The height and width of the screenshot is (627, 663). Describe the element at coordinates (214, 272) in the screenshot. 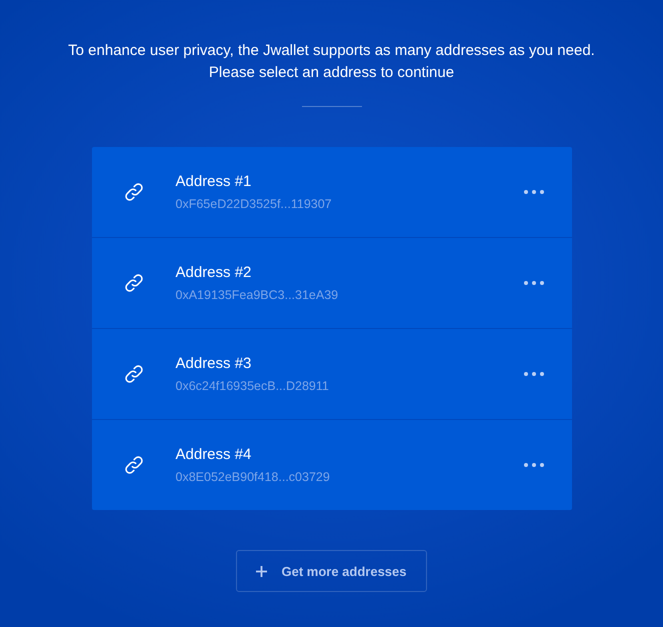

I see `address-name: Address #2` at that location.